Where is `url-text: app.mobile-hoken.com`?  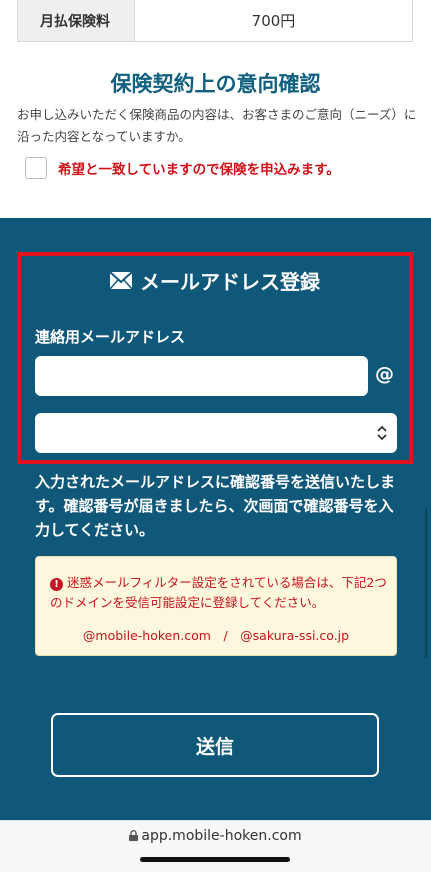 url-text: app.mobile-hoken.com is located at coordinates (221, 836).